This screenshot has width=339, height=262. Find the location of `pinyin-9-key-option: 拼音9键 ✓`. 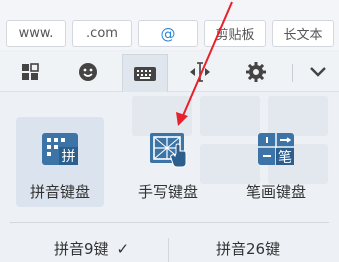

pinyin-9-key-option: 拼音9键 ✓ is located at coordinates (91, 248).